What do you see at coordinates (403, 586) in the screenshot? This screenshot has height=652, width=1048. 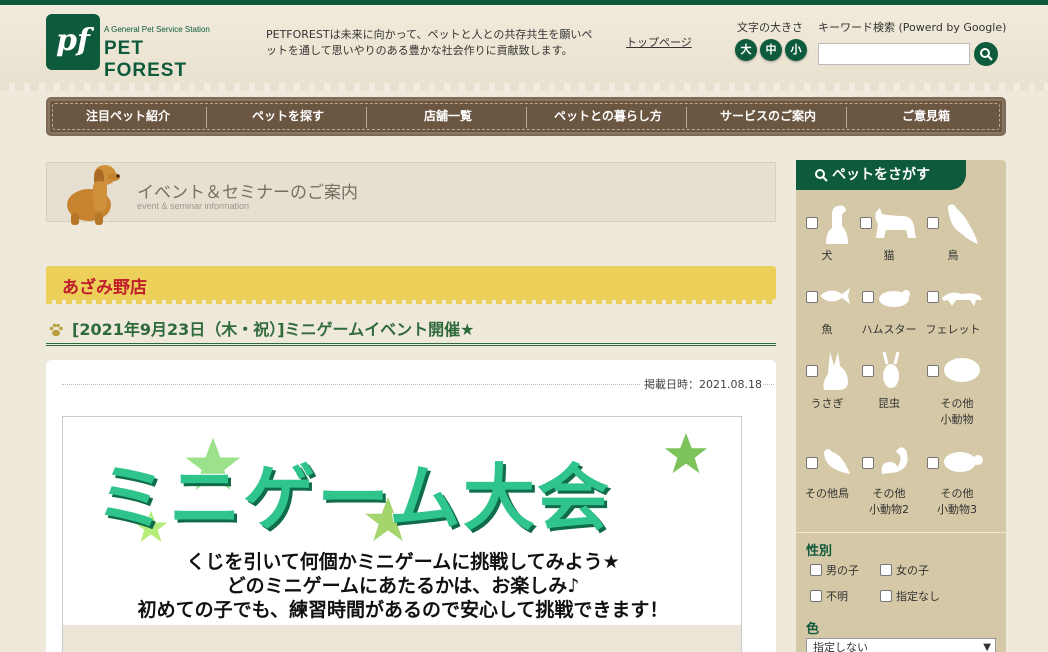 I see `flyer-line-2: どのミニゲームにあたるかは、お楽しみ♪` at bounding box center [403, 586].